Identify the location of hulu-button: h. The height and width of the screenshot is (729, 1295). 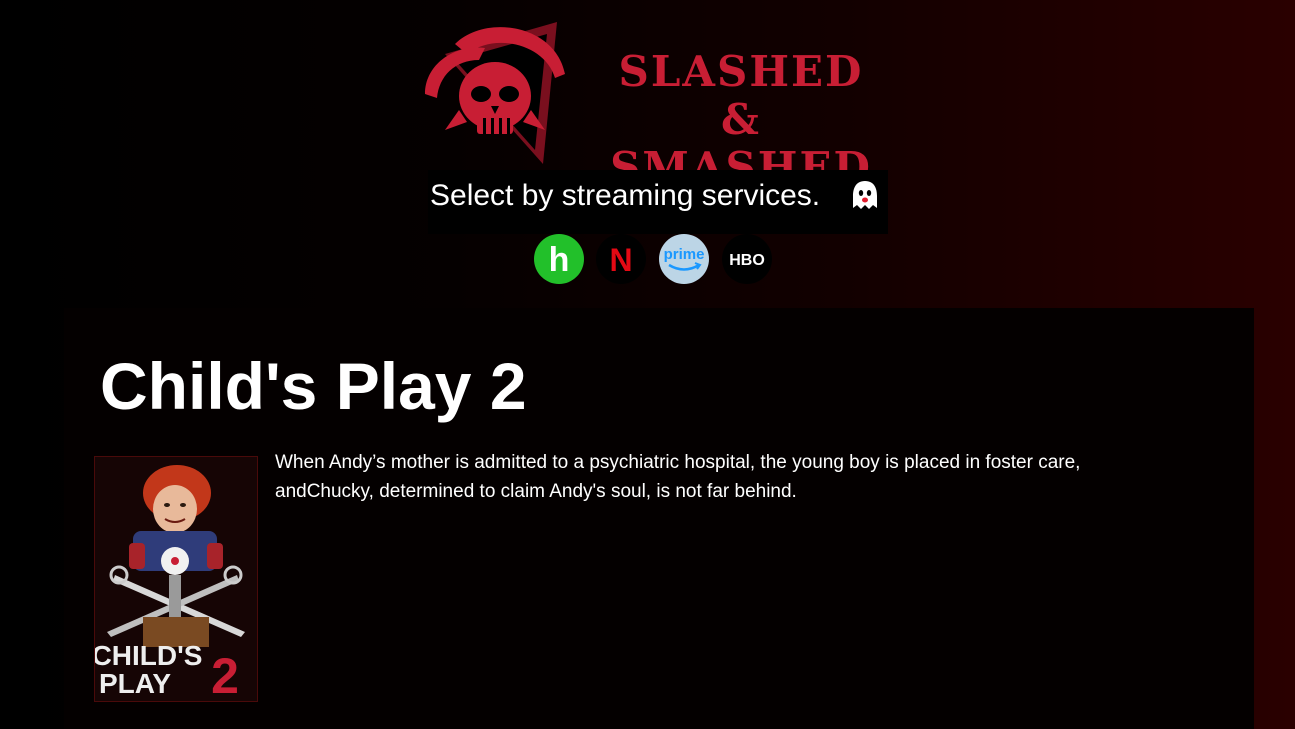
(559, 259).